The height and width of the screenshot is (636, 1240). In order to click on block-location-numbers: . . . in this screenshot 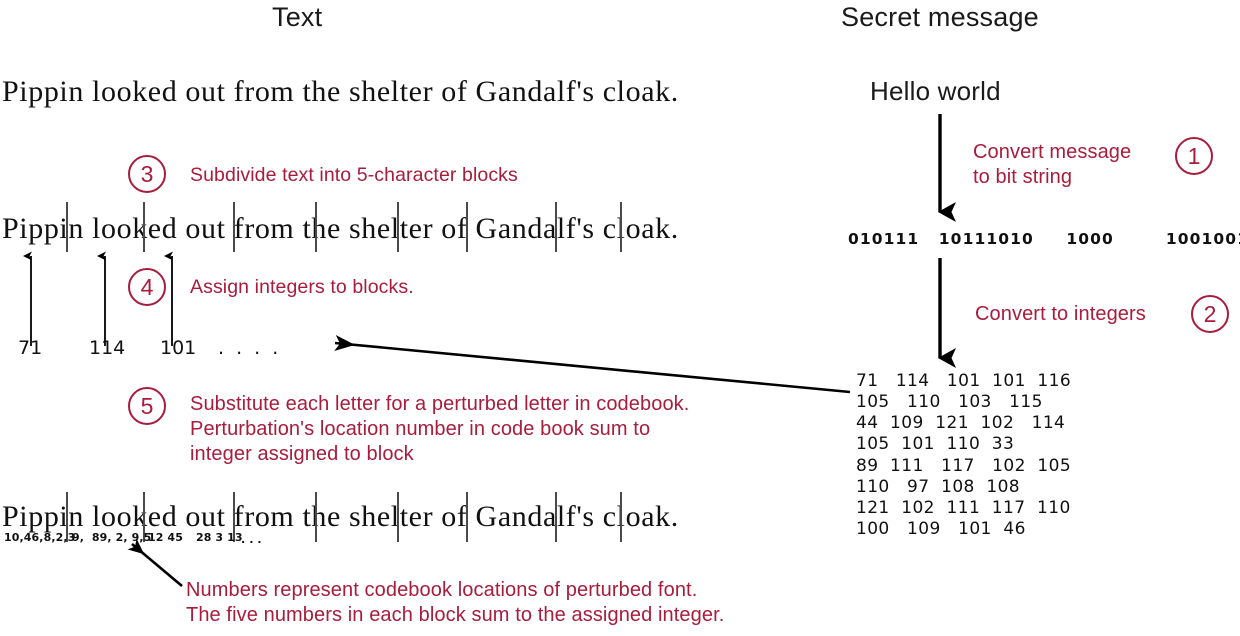, I will do `click(251, 539)`.